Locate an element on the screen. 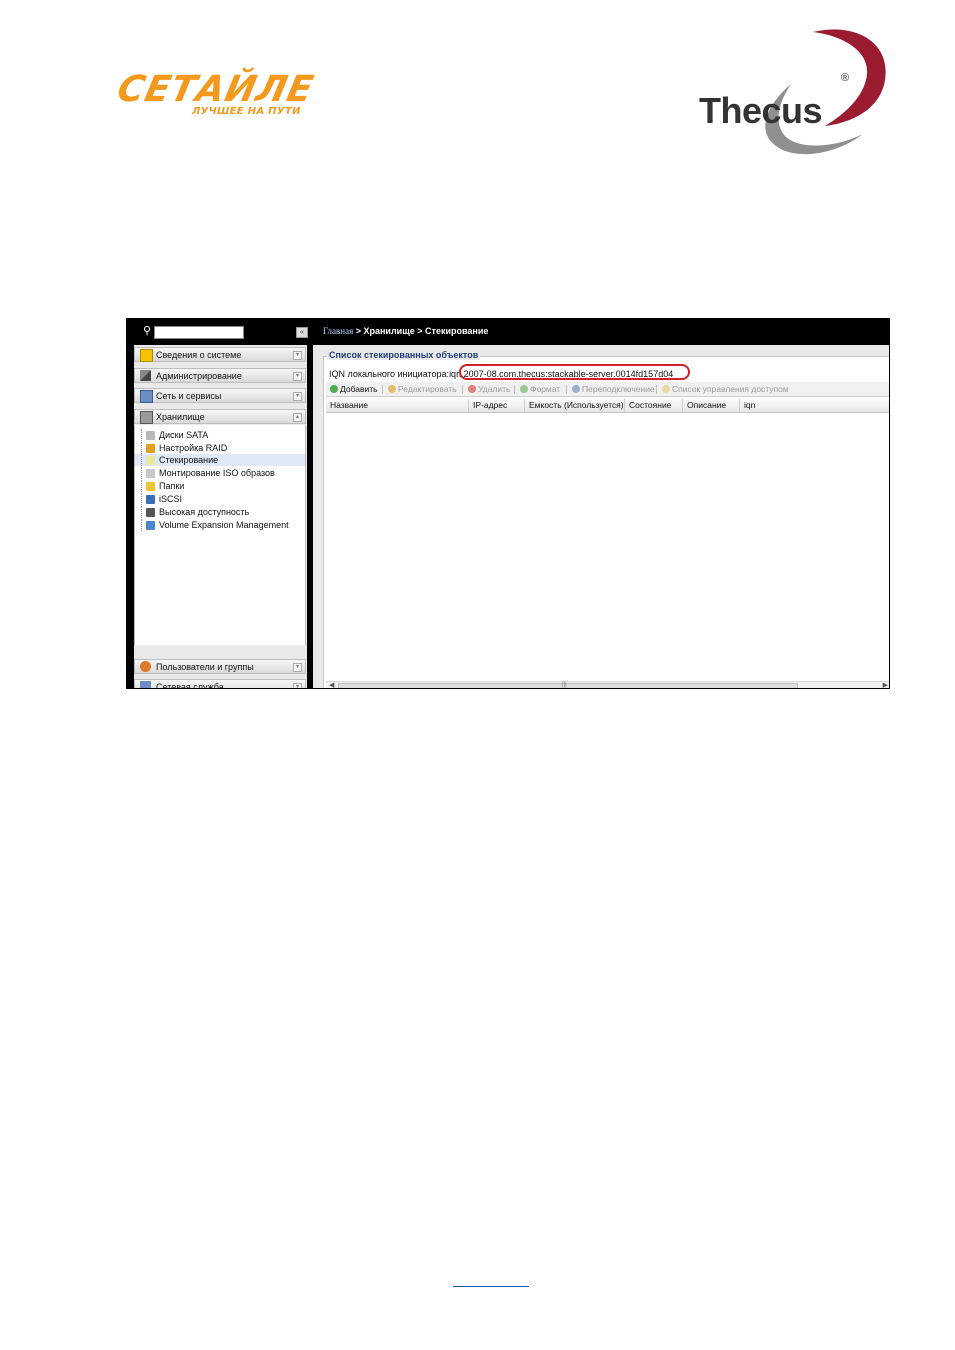  sidebar-section-users-groups: Пользователи и группы ▾ is located at coordinates (220, 666).